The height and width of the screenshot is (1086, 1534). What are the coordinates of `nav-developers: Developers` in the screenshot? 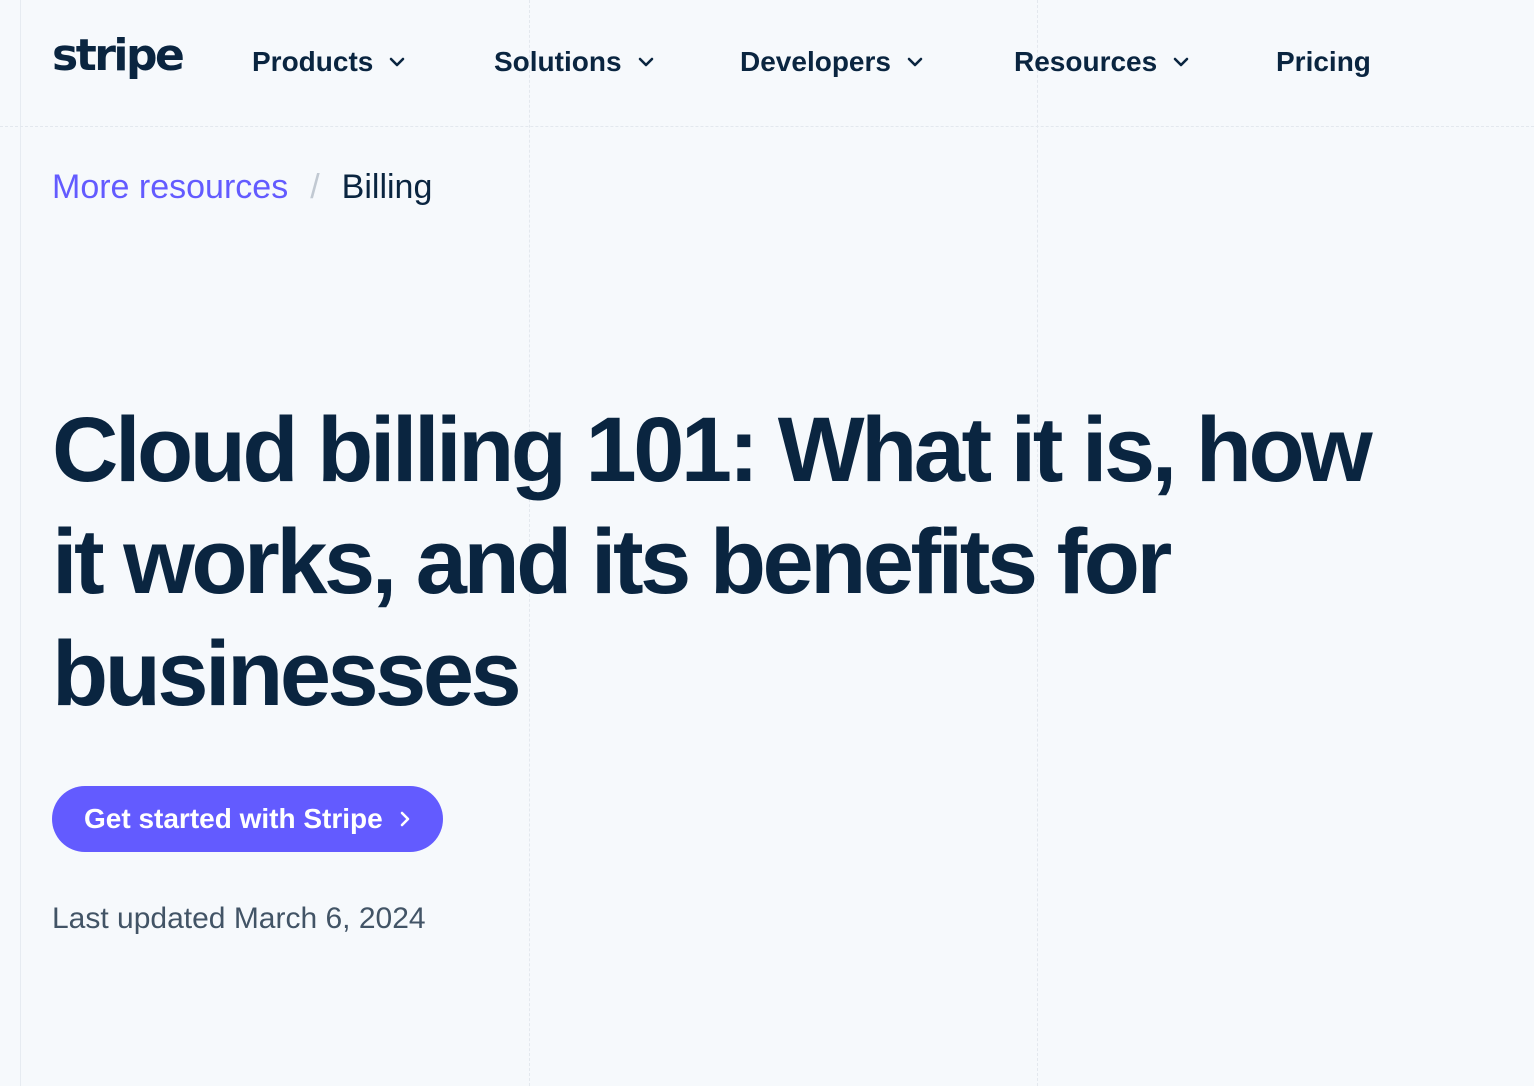 It's located at (832, 62).